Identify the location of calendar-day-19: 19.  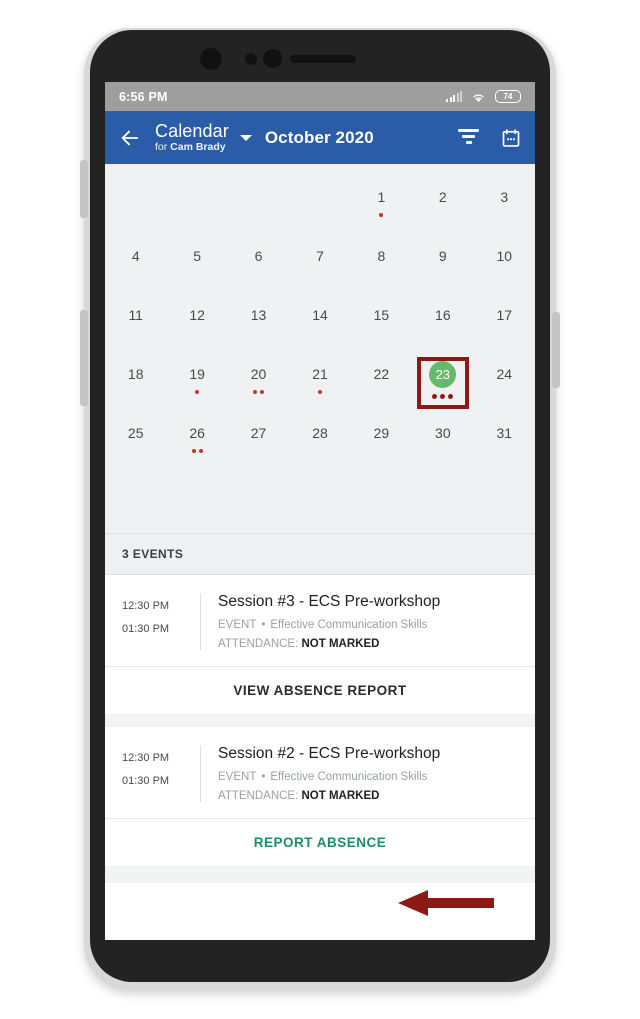
(196, 384).